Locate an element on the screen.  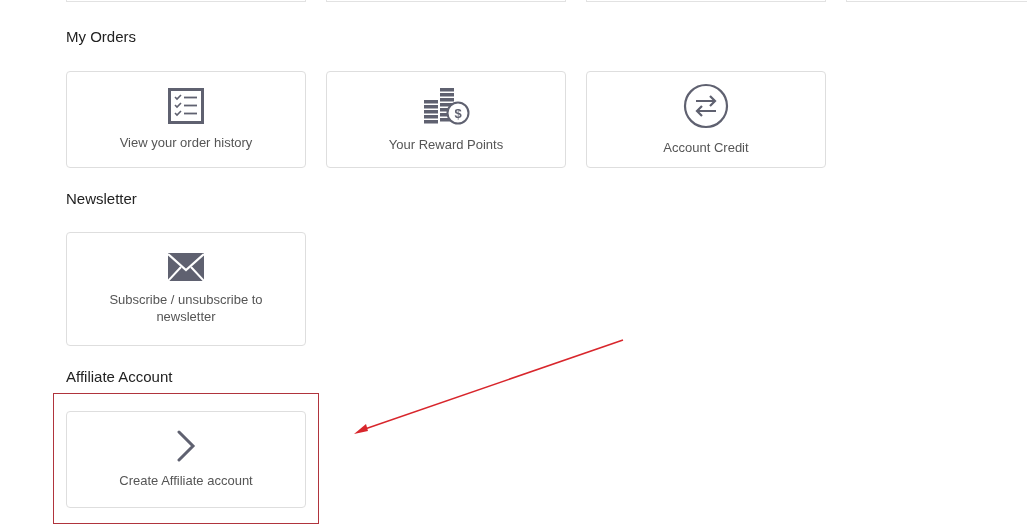
section-heading: Newsletter is located at coordinates (101, 198).